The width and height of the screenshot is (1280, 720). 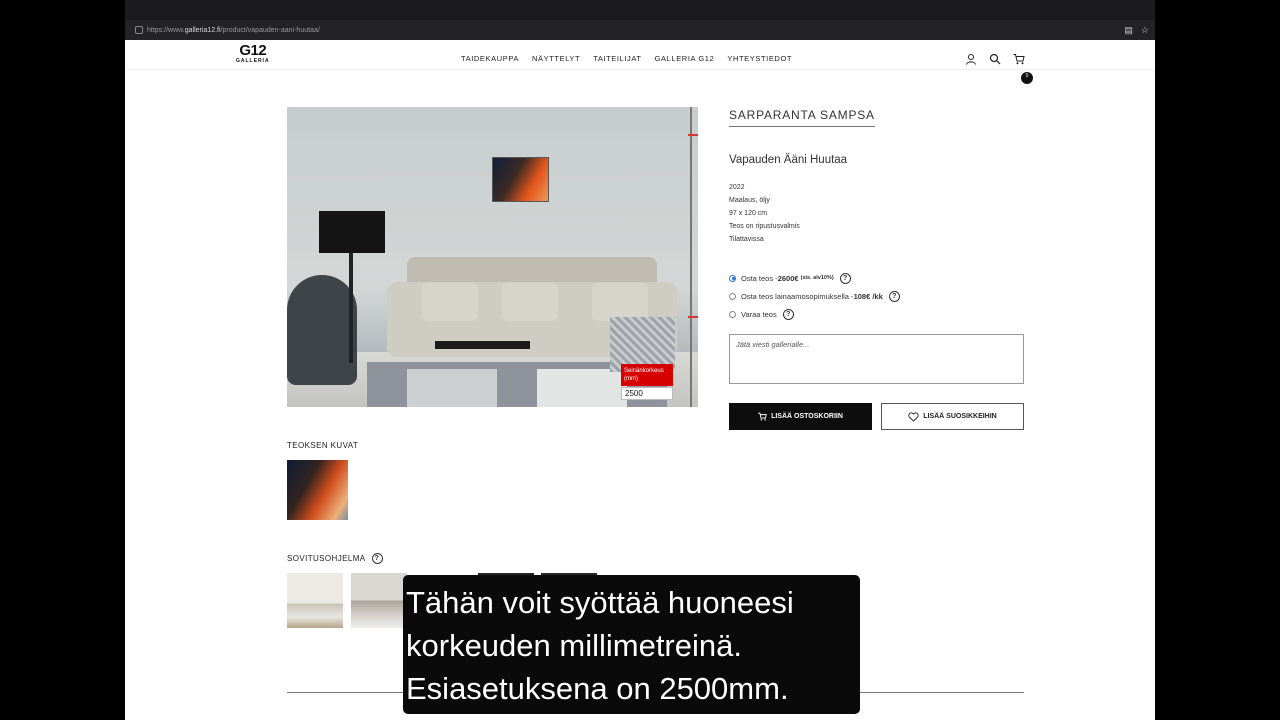 I want to click on browser-tab-bar, so click(x=640, y=10).